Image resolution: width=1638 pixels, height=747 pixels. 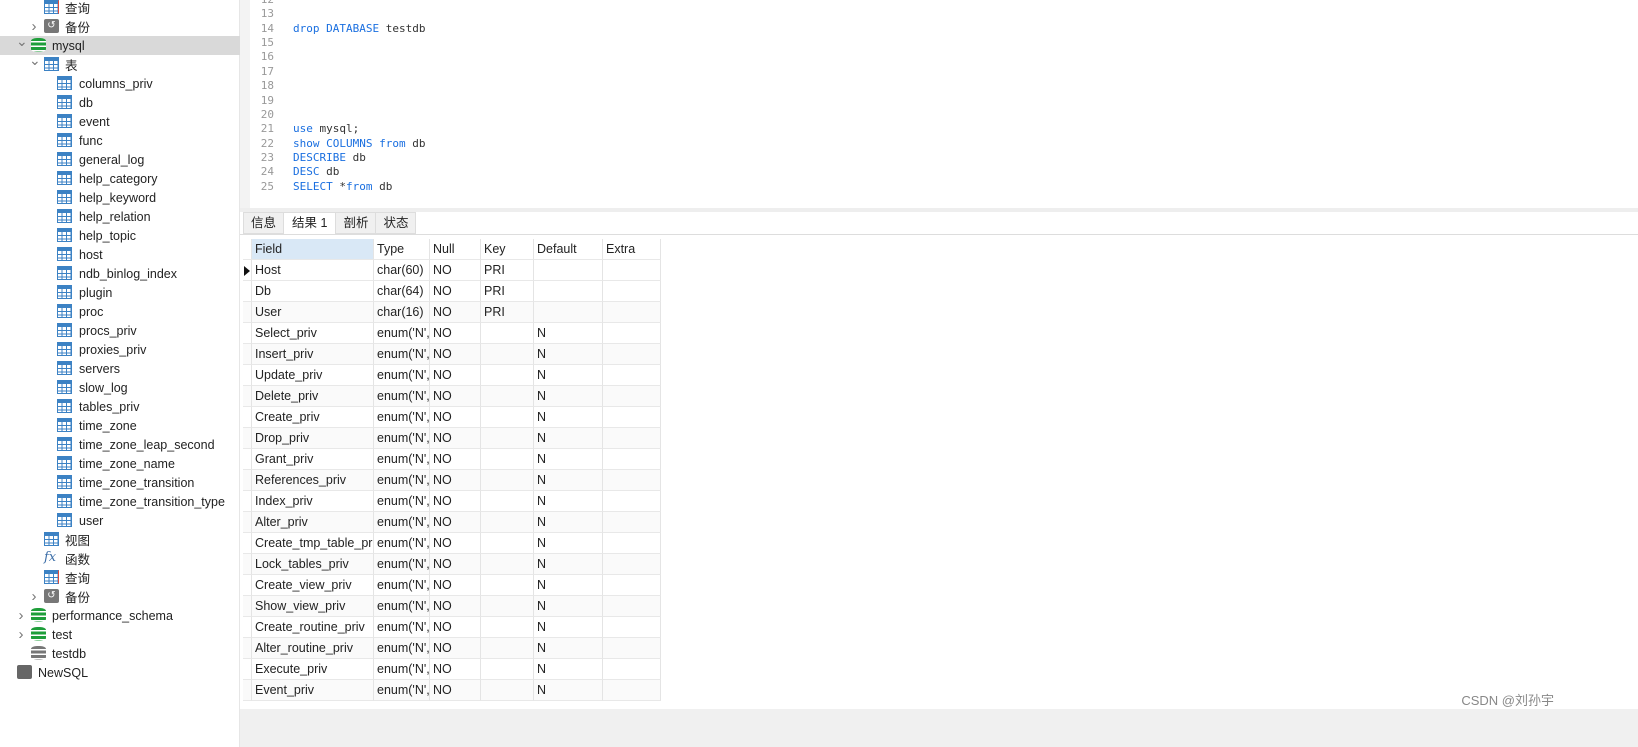 What do you see at coordinates (455, 249) in the screenshot?
I see `column-header: Null` at bounding box center [455, 249].